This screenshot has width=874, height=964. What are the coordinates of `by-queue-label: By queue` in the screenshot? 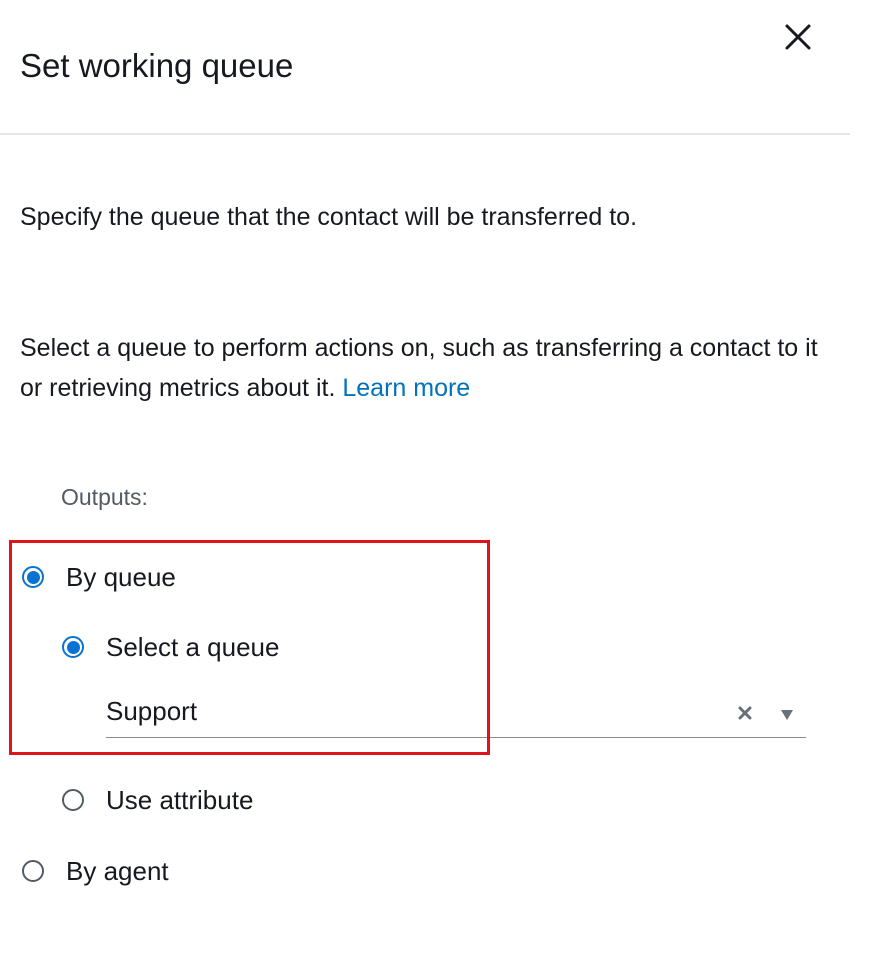 It's located at (121, 577).